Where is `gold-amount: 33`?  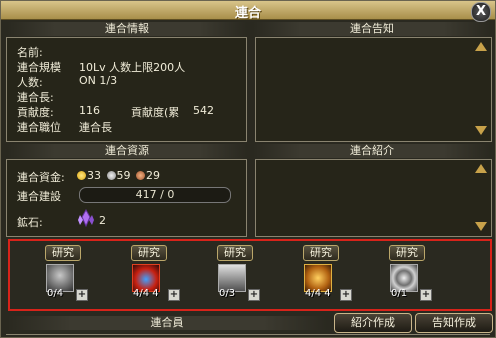
gold-amount: 33 is located at coordinates (94, 175).